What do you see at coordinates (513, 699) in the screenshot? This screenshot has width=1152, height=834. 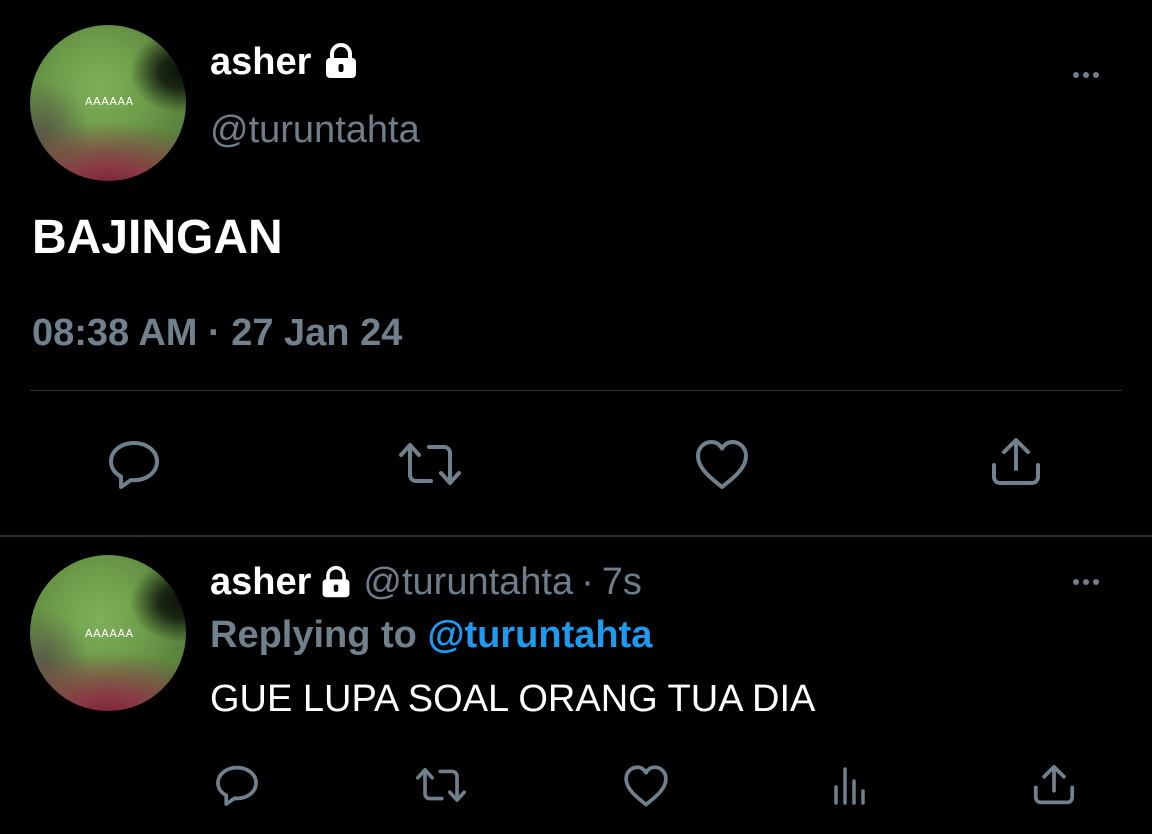 I see `tweet-body: GUE LUPA SOAL ORANG TUA DIA` at bounding box center [513, 699].